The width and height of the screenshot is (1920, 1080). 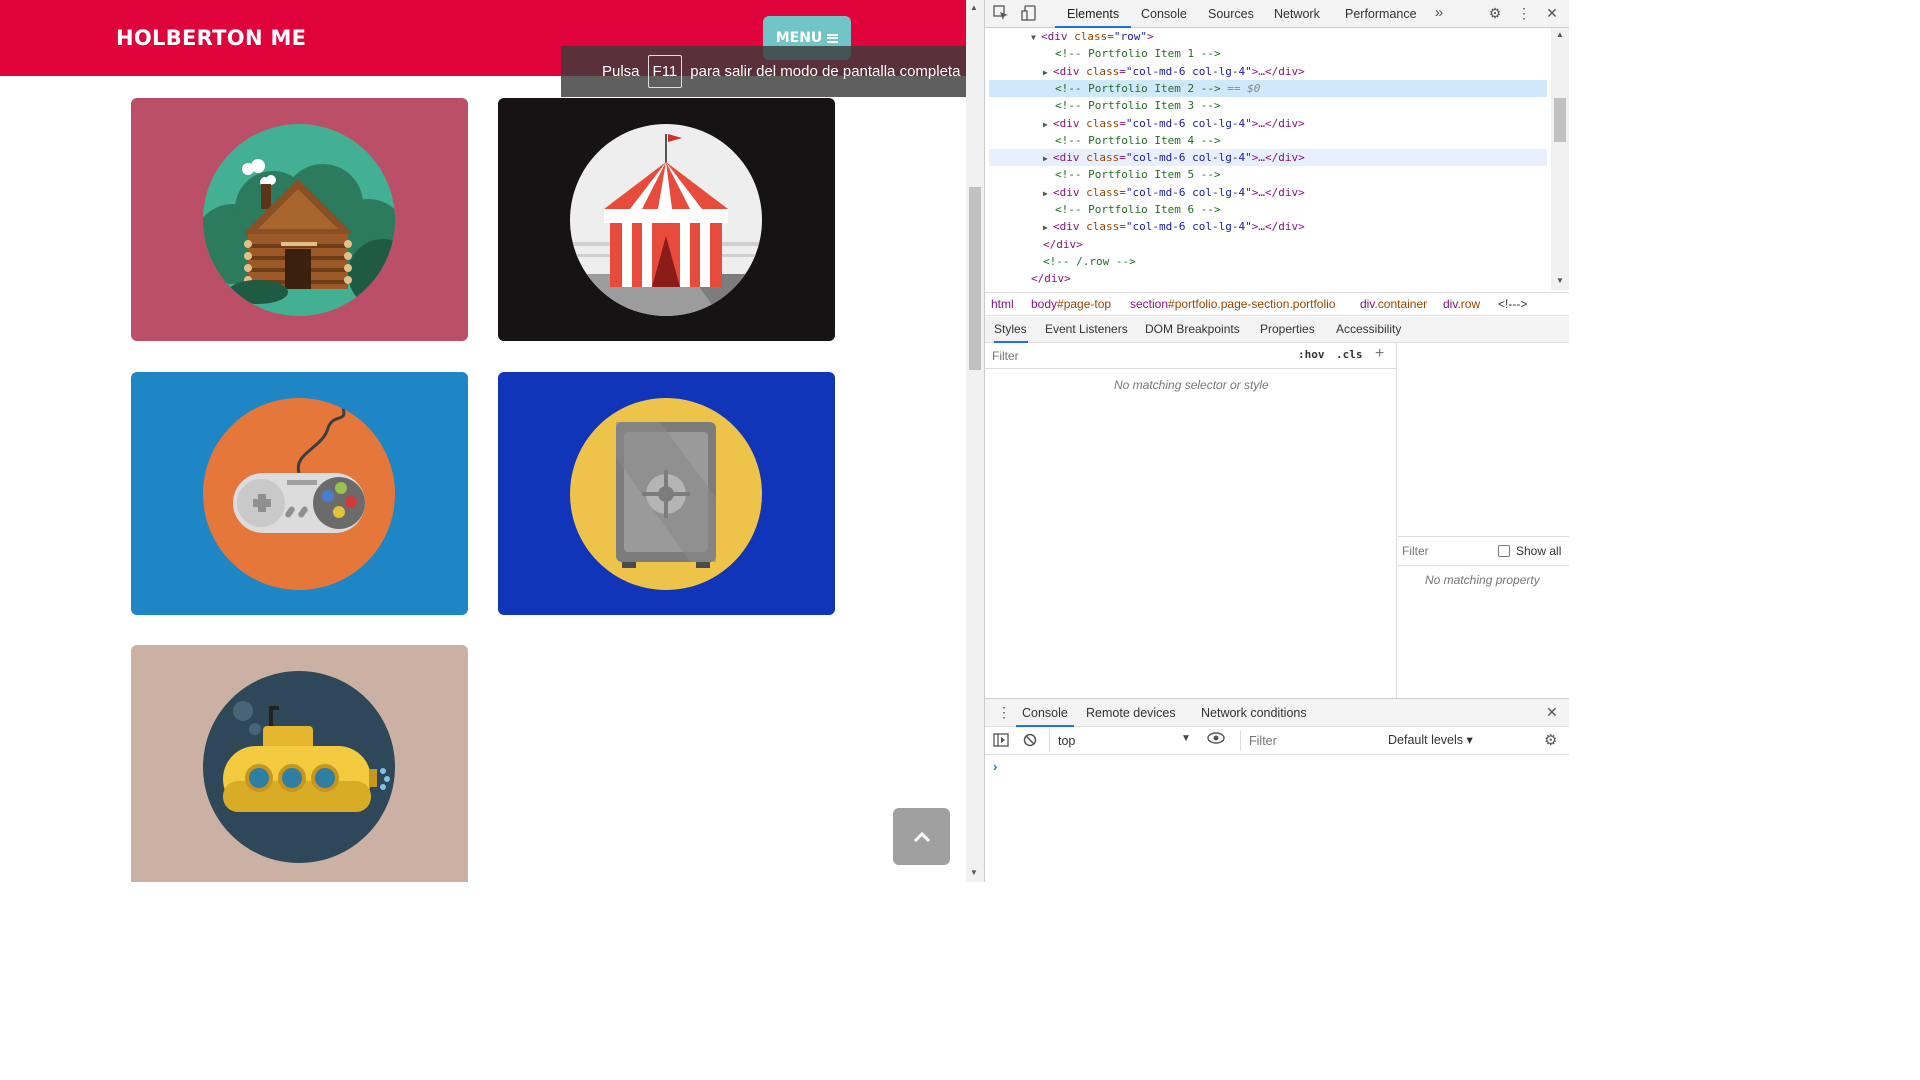 What do you see at coordinates (1164, 14) in the screenshot?
I see `tab-console: Console` at bounding box center [1164, 14].